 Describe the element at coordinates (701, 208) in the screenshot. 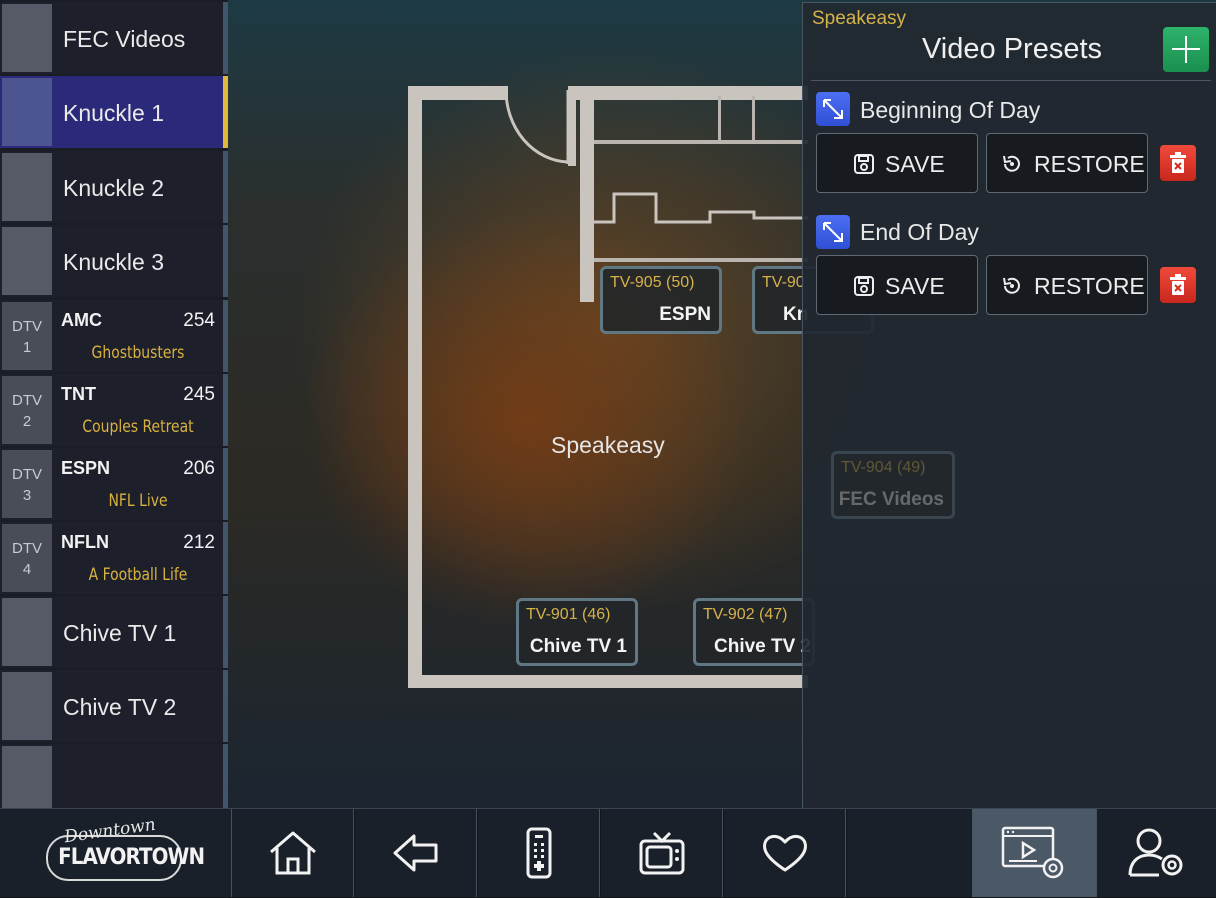

I see `floorplan-counter-outline` at that location.